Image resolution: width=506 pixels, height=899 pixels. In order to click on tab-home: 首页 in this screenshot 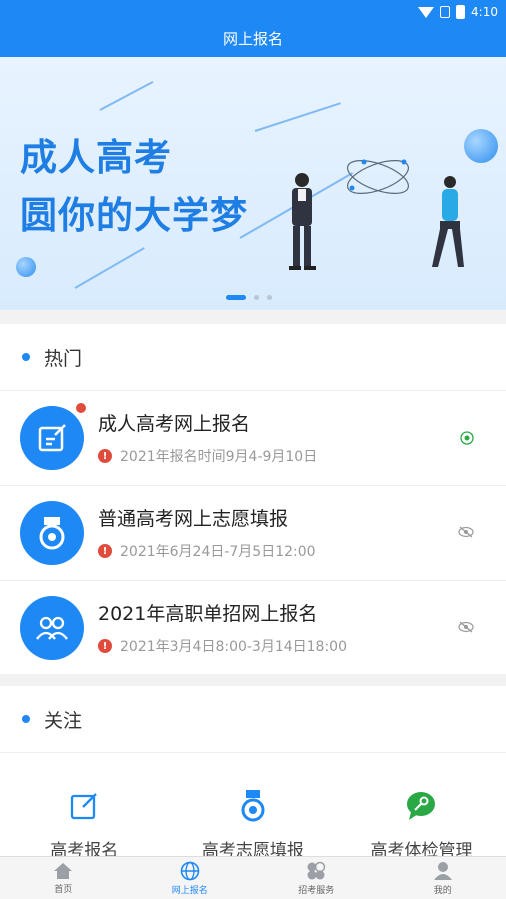, I will do `click(63, 878)`.